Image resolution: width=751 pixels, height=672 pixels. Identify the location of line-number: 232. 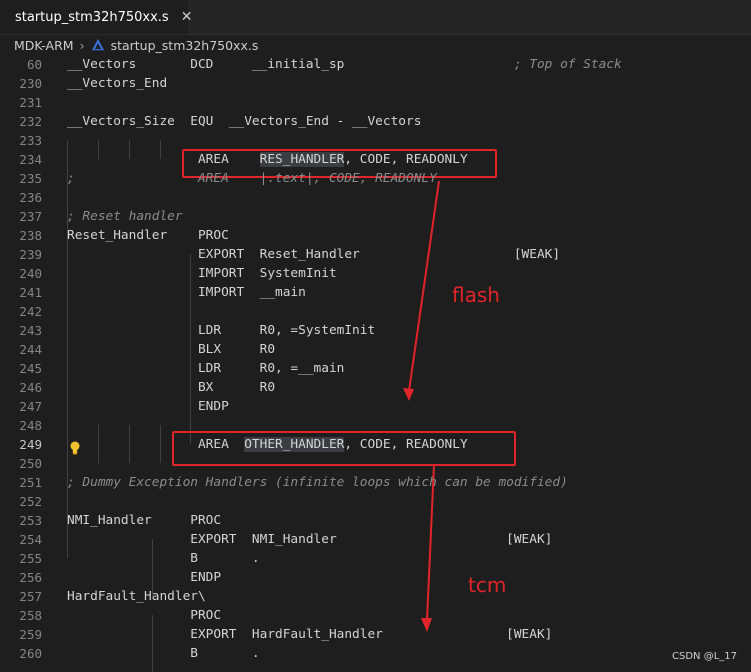
(30, 121).